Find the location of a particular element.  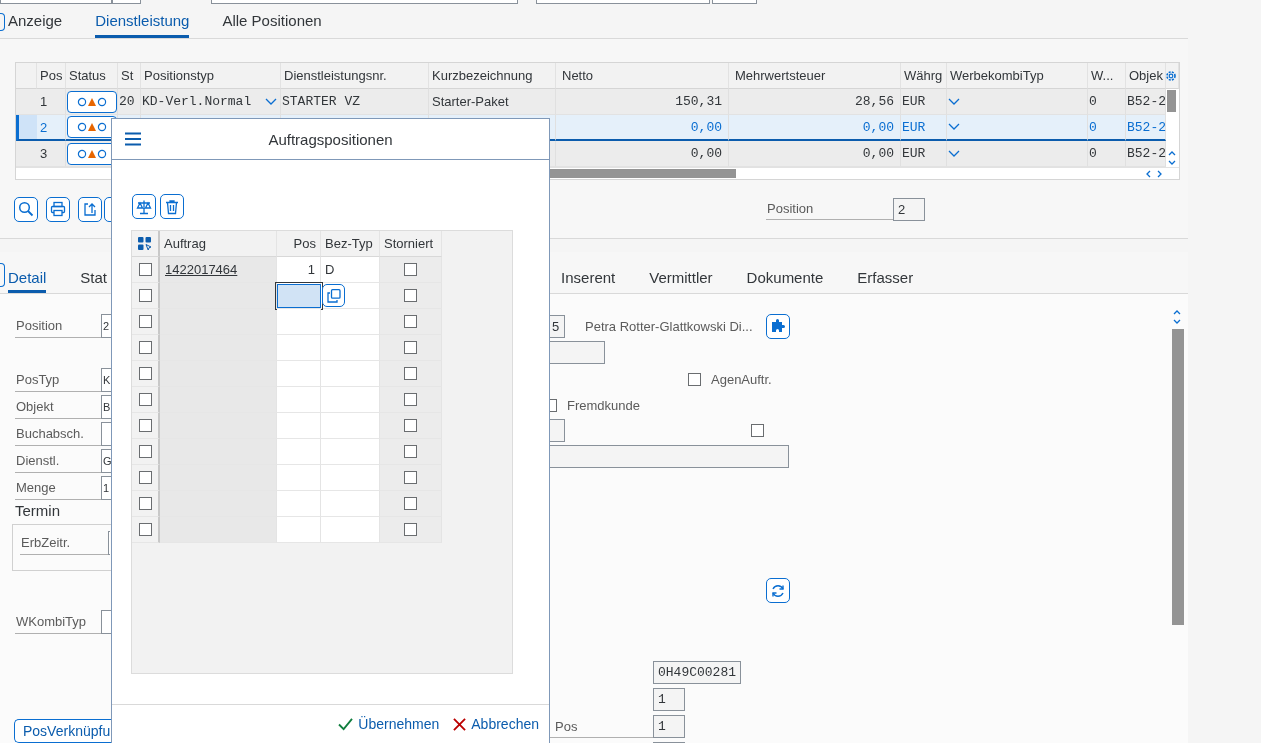

cancel-button: Abbrechen is located at coordinates (496, 724).